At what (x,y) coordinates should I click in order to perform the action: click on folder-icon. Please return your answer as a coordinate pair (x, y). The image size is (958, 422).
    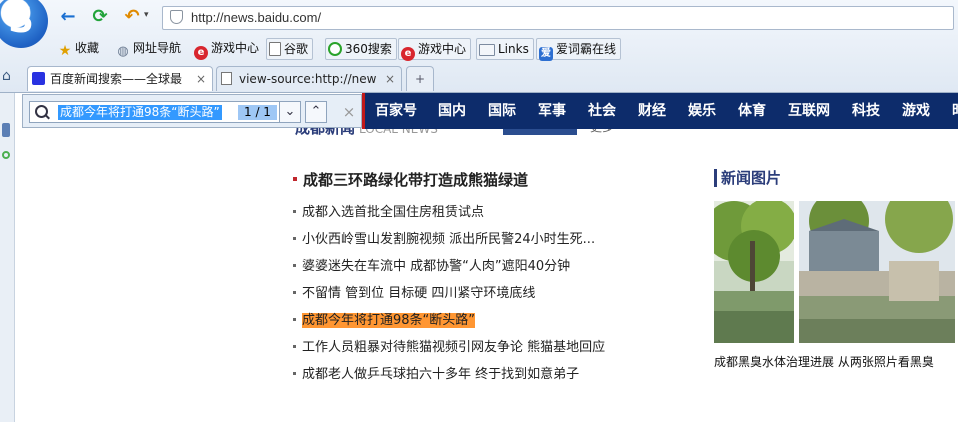
    Looking at the image, I should click on (487, 50).